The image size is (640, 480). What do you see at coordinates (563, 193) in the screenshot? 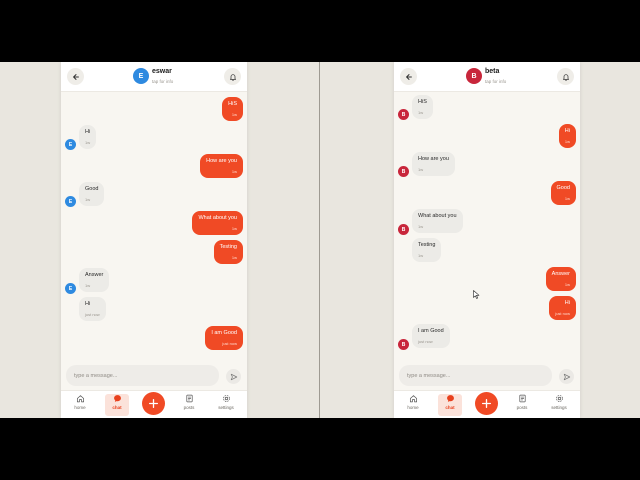
I see `message-bubble-sent: Good 1w` at bounding box center [563, 193].